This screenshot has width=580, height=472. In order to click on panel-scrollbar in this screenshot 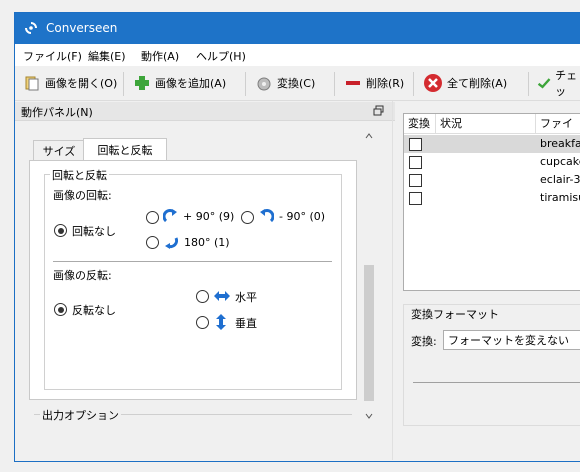, I will do `click(369, 271)`.